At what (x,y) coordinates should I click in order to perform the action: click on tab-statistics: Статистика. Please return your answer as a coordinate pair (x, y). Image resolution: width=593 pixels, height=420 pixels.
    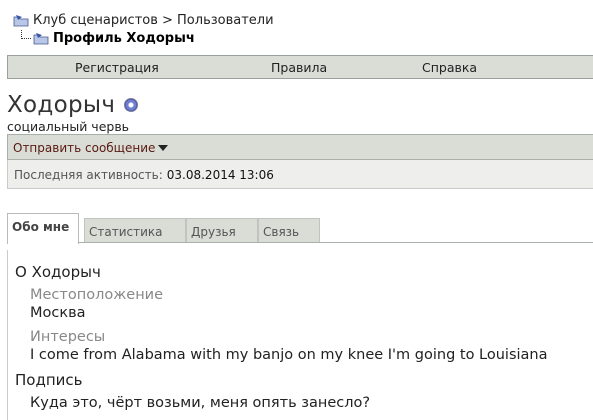
    Looking at the image, I should click on (135, 230).